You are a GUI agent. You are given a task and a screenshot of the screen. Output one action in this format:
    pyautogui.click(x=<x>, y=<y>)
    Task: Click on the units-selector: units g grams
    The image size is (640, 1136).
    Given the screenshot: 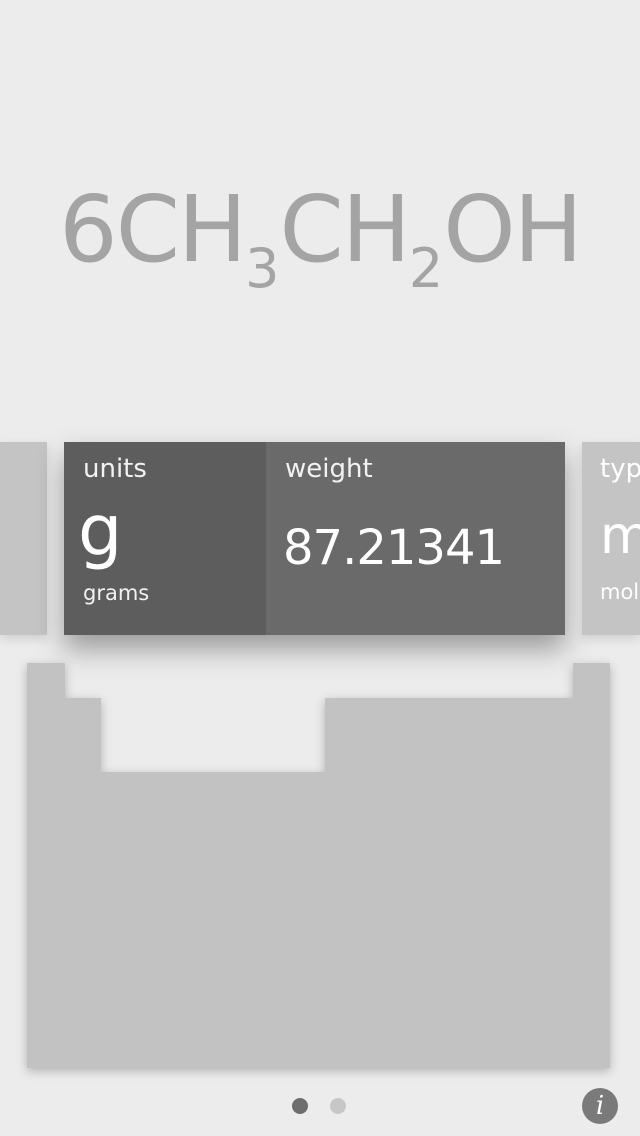 What is the action you would take?
    pyautogui.click(x=165, y=538)
    